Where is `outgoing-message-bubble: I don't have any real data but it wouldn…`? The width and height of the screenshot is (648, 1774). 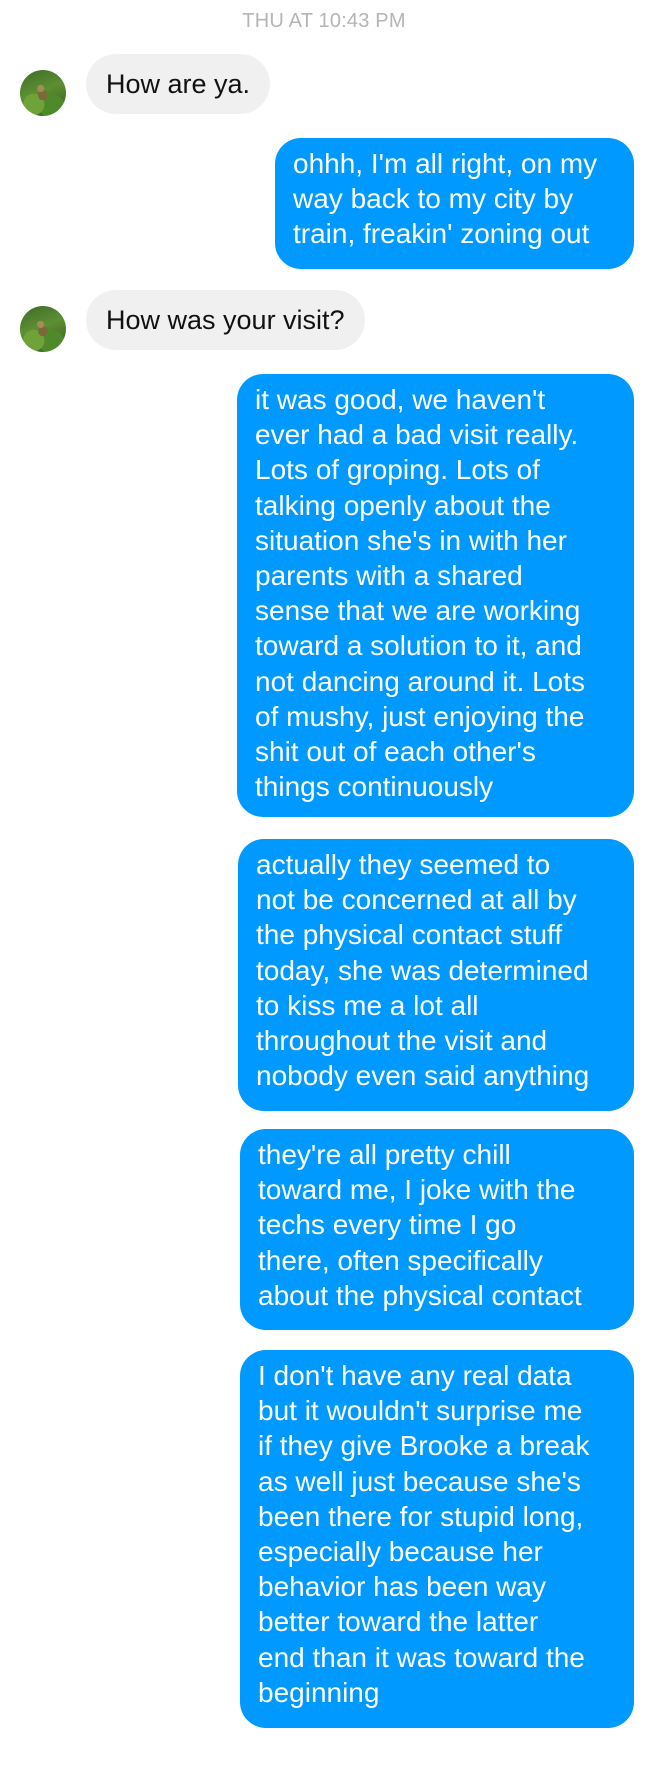 outgoing-message-bubble: I don't have any real data but it wouldn… is located at coordinates (437, 1539).